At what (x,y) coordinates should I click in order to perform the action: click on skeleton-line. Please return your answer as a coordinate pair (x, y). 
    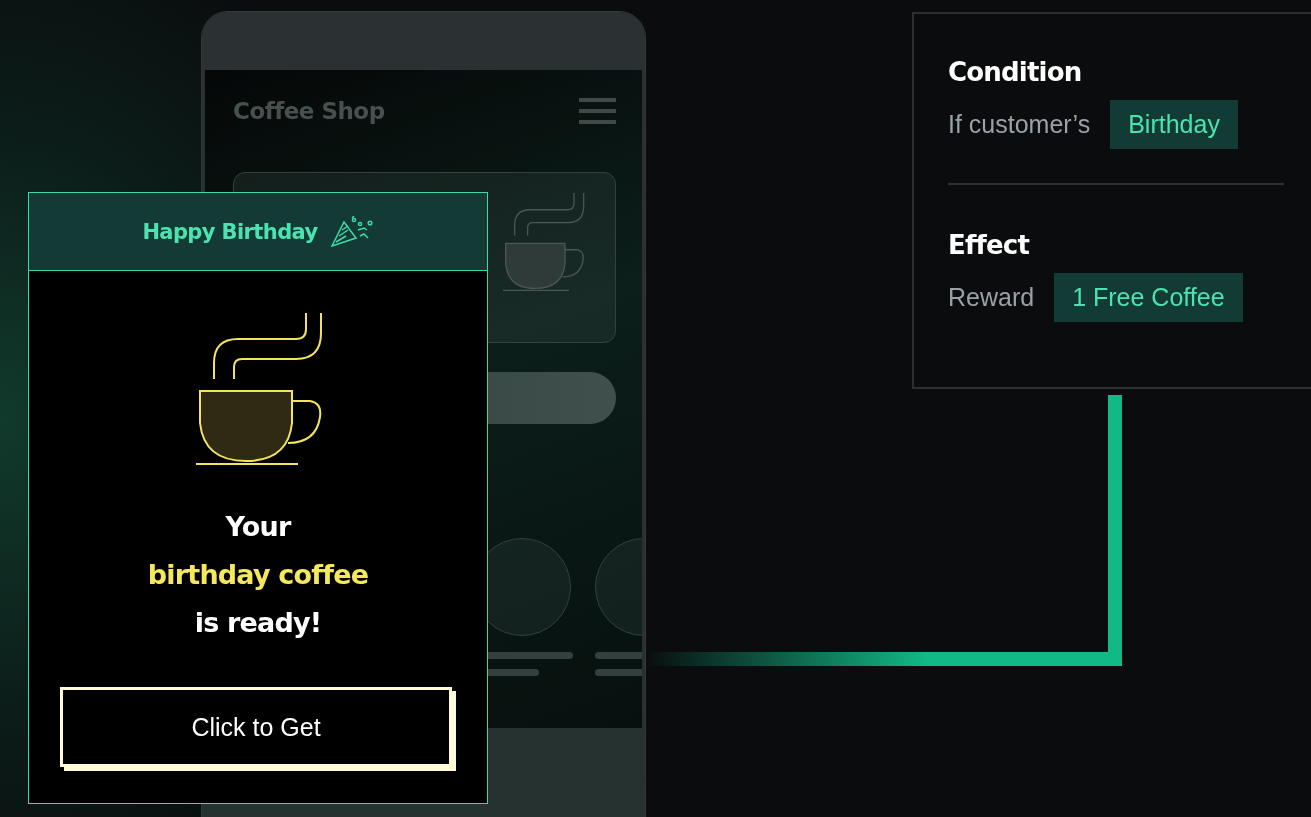
    Looking at the image, I should click on (618, 672).